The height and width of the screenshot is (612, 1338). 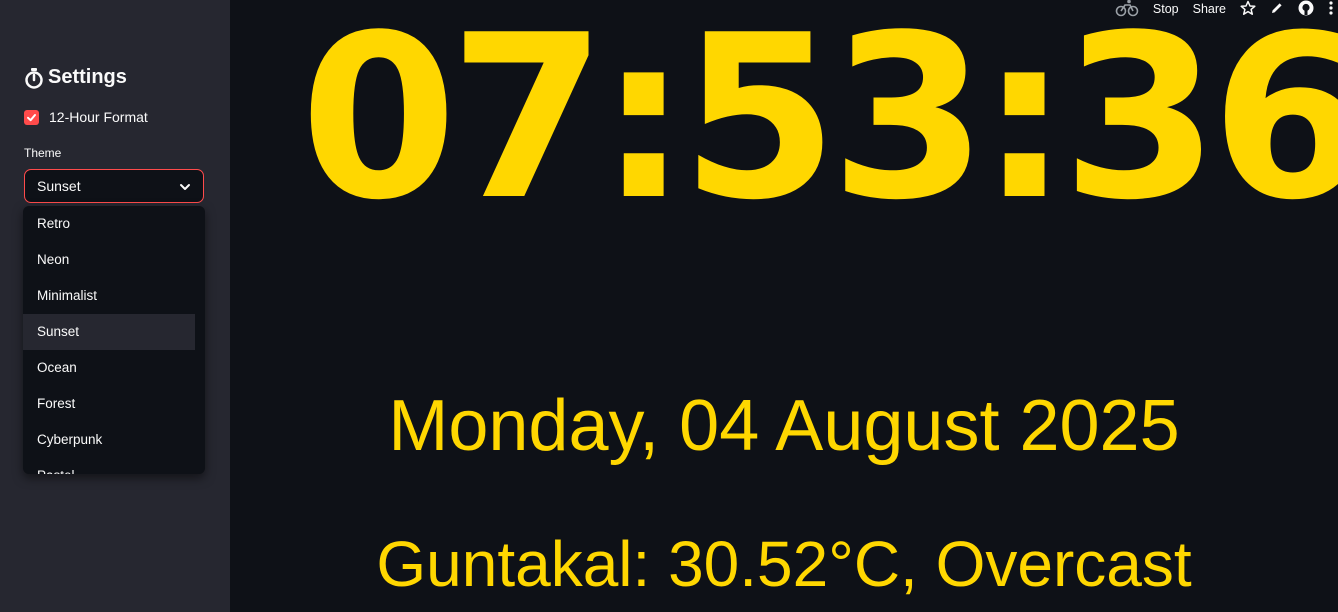 What do you see at coordinates (109, 224) in the screenshot?
I see `theme-option-retro: Retro` at bounding box center [109, 224].